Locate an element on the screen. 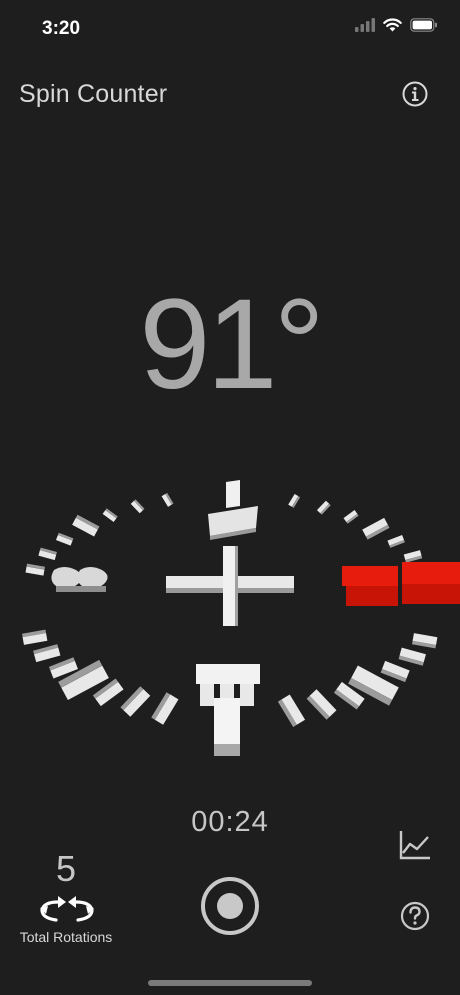 Image resolution: width=460 pixels, height=995 pixels. rotation-label: Total Rotations is located at coordinates (66, 937).